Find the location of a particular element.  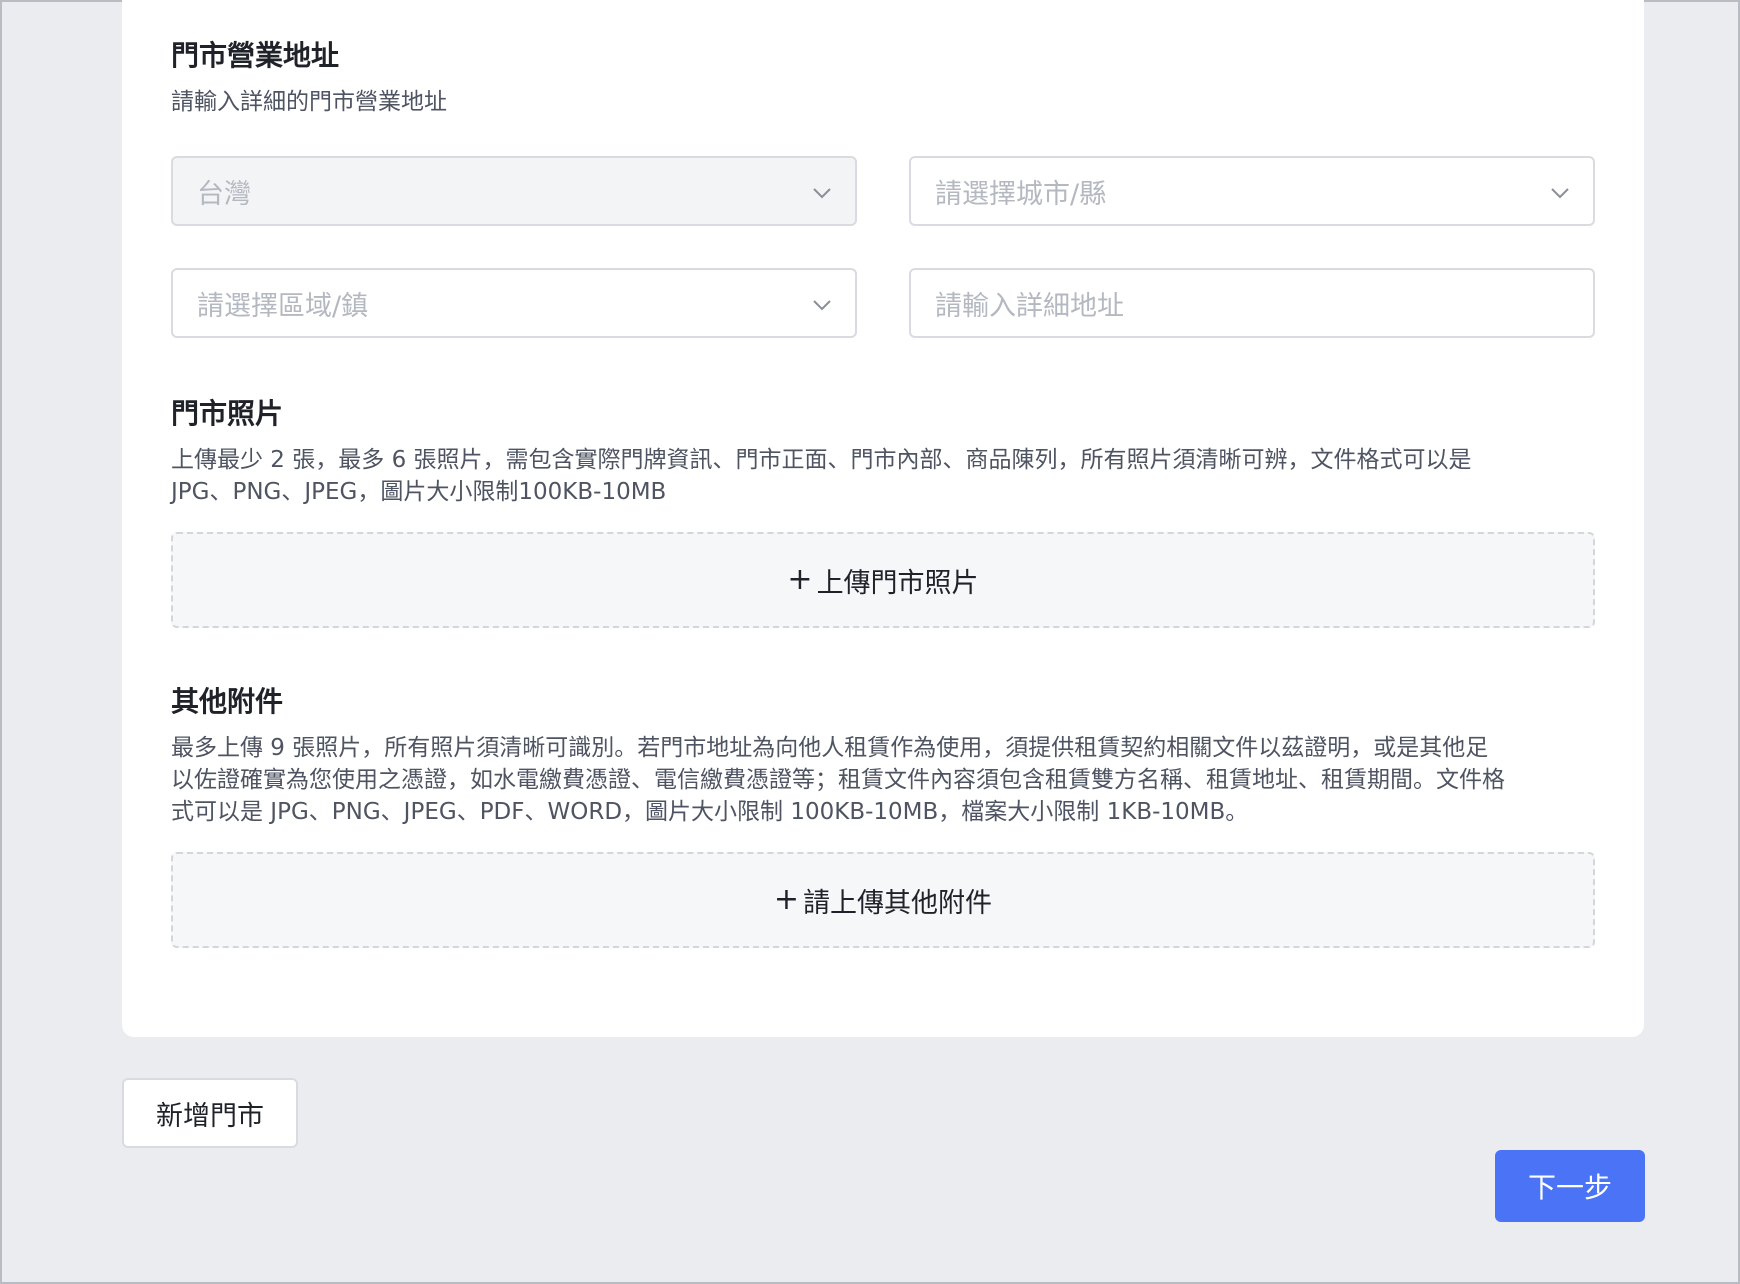

address-section: 門市營業地址 請輸入詳細的門市營業地址 is located at coordinates (883, 77).